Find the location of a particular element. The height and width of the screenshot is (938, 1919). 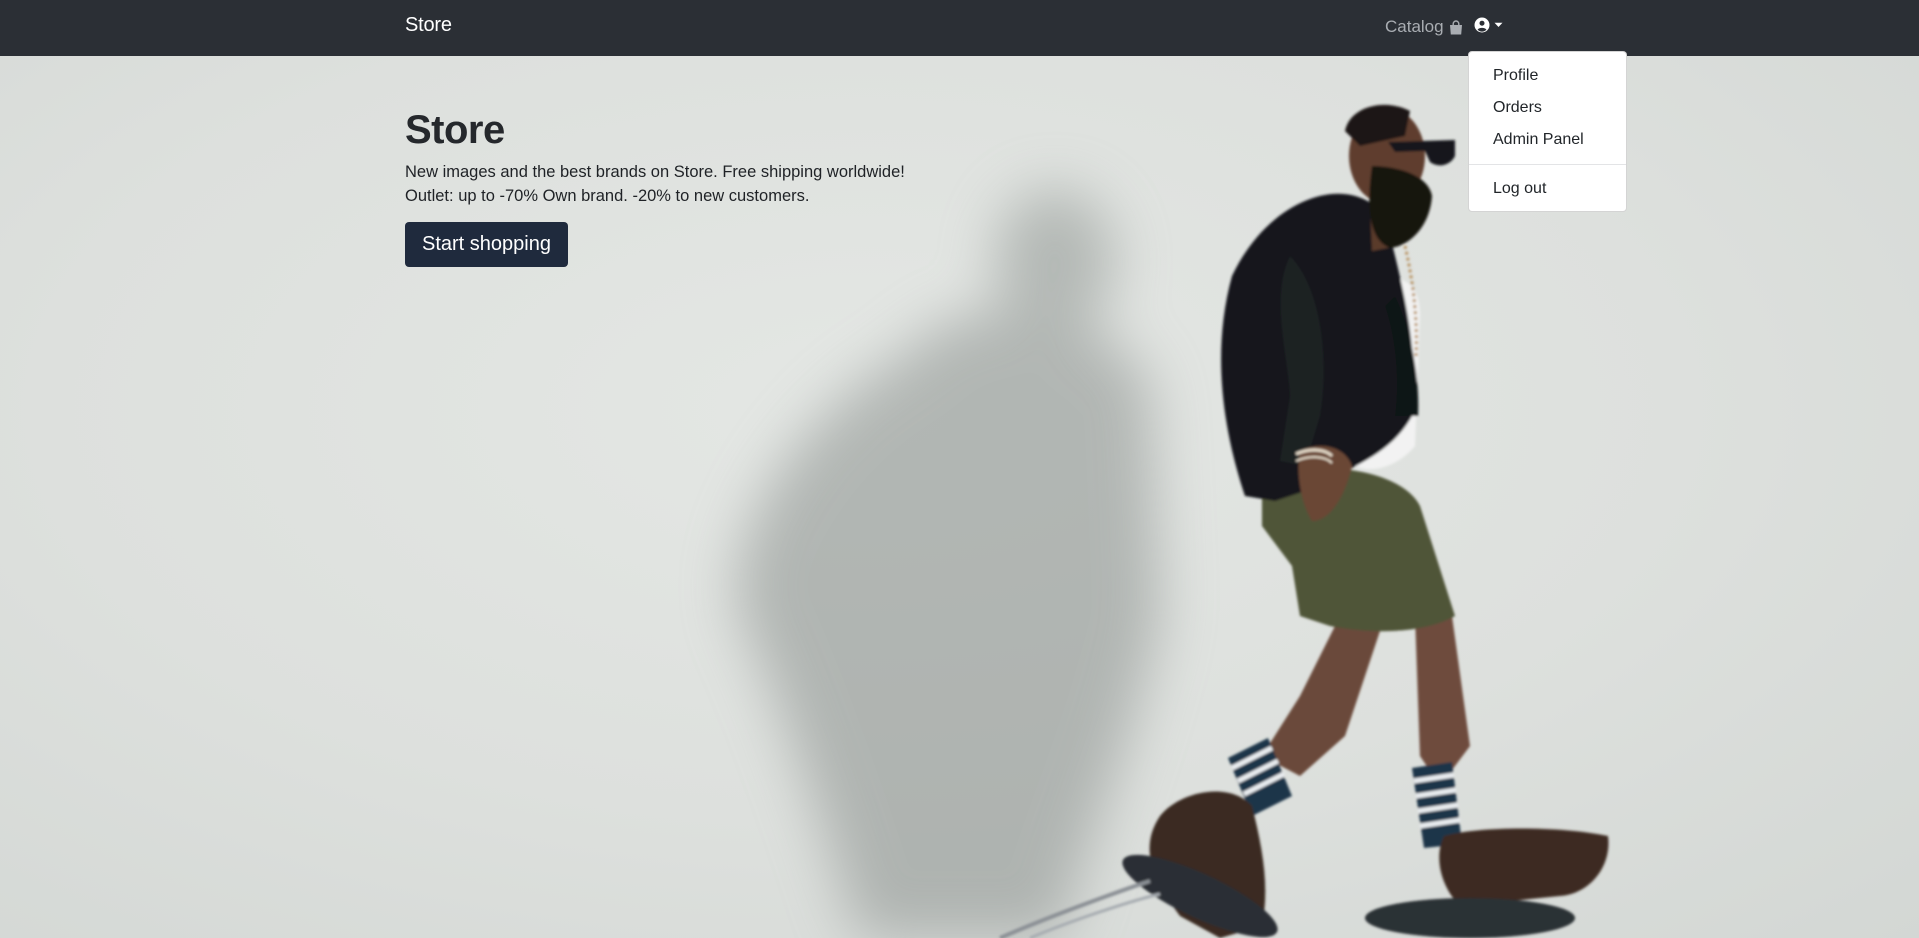

catalog-label: Catalog is located at coordinates (1414, 26).